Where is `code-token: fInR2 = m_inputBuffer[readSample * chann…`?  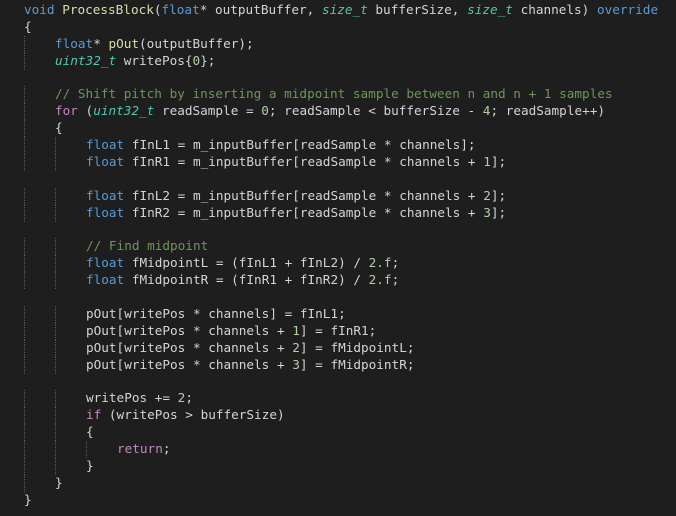
code-token: fInR2 = m_inputBuffer[readSample * chann… is located at coordinates (304, 212).